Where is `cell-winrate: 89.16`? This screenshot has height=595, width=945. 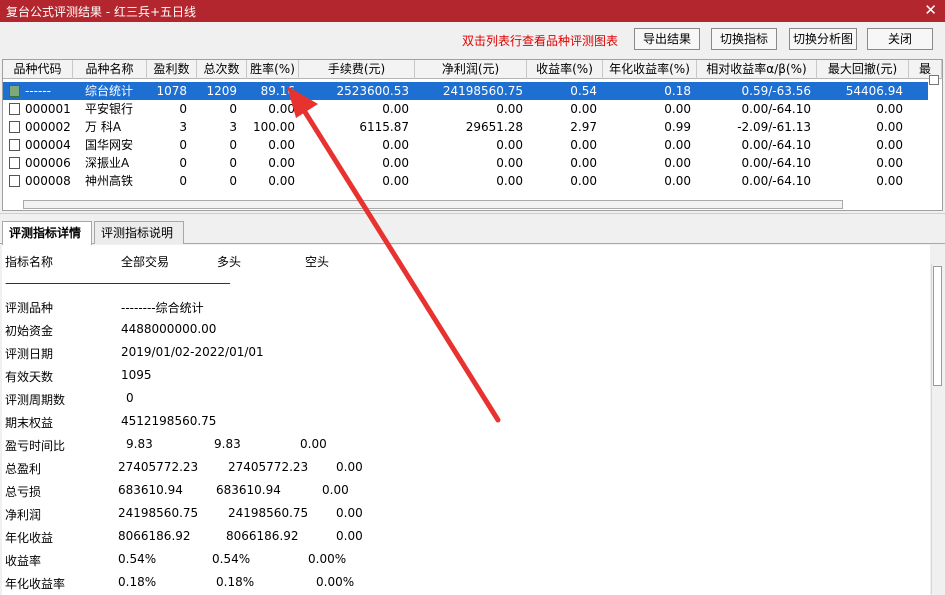 cell-winrate: 89.16 is located at coordinates (277, 91).